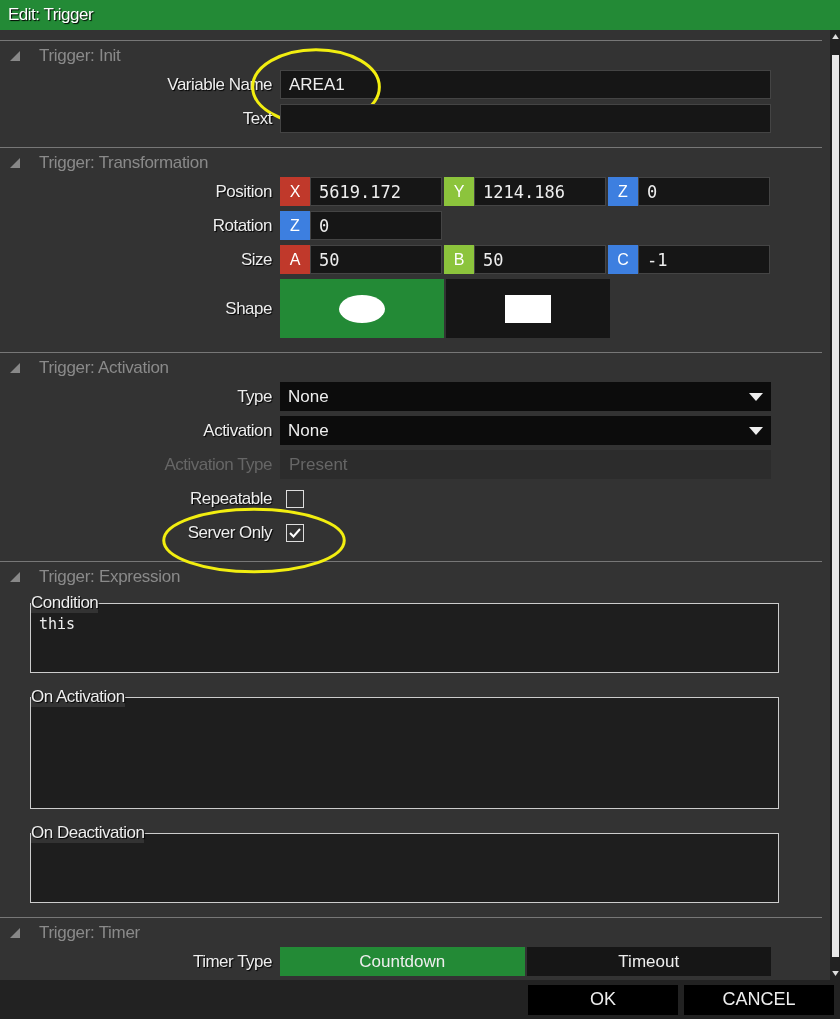 The image size is (840, 1019). What do you see at coordinates (80, 55) in the screenshot?
I see `section-title: Trigger: Init` at bounding box center [80, 55].